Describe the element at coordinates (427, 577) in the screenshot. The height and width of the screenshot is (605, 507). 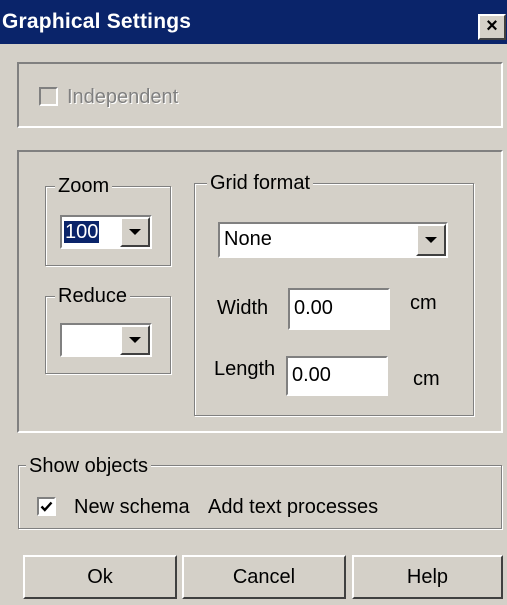
I see `help-button: Help` at that location.